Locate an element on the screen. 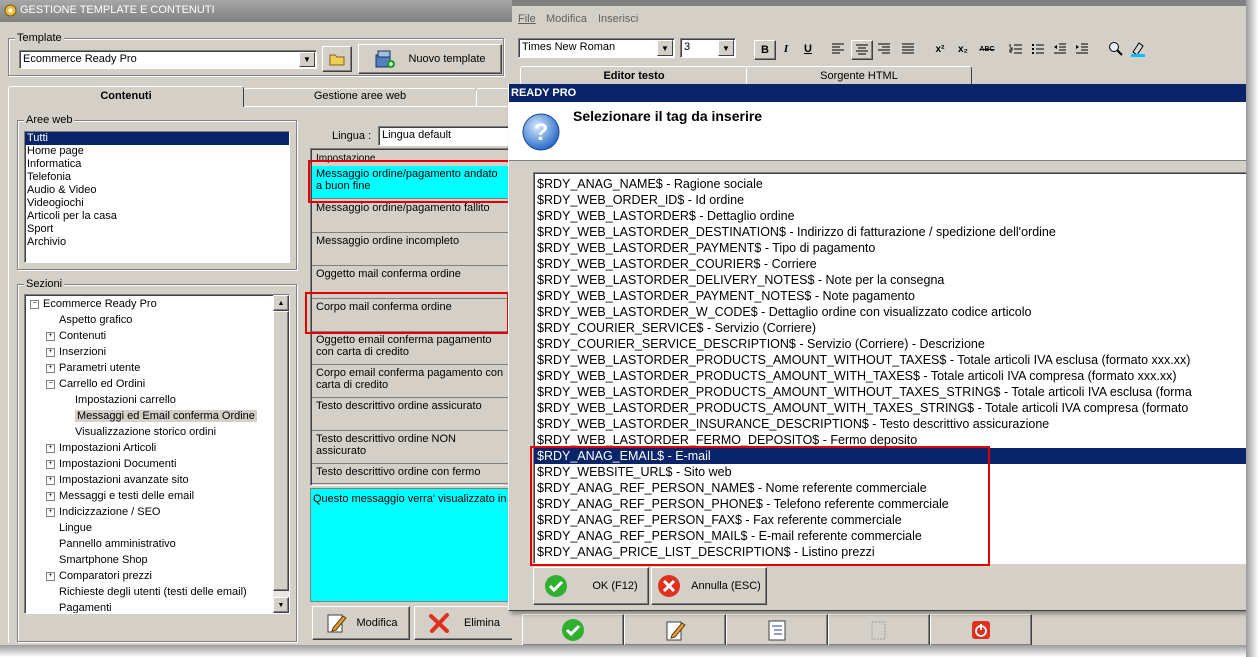 Image resolution: width=1258 pixels, height=657 pixels. aree-list-item: Informatica is located at coordinates (157, 164).